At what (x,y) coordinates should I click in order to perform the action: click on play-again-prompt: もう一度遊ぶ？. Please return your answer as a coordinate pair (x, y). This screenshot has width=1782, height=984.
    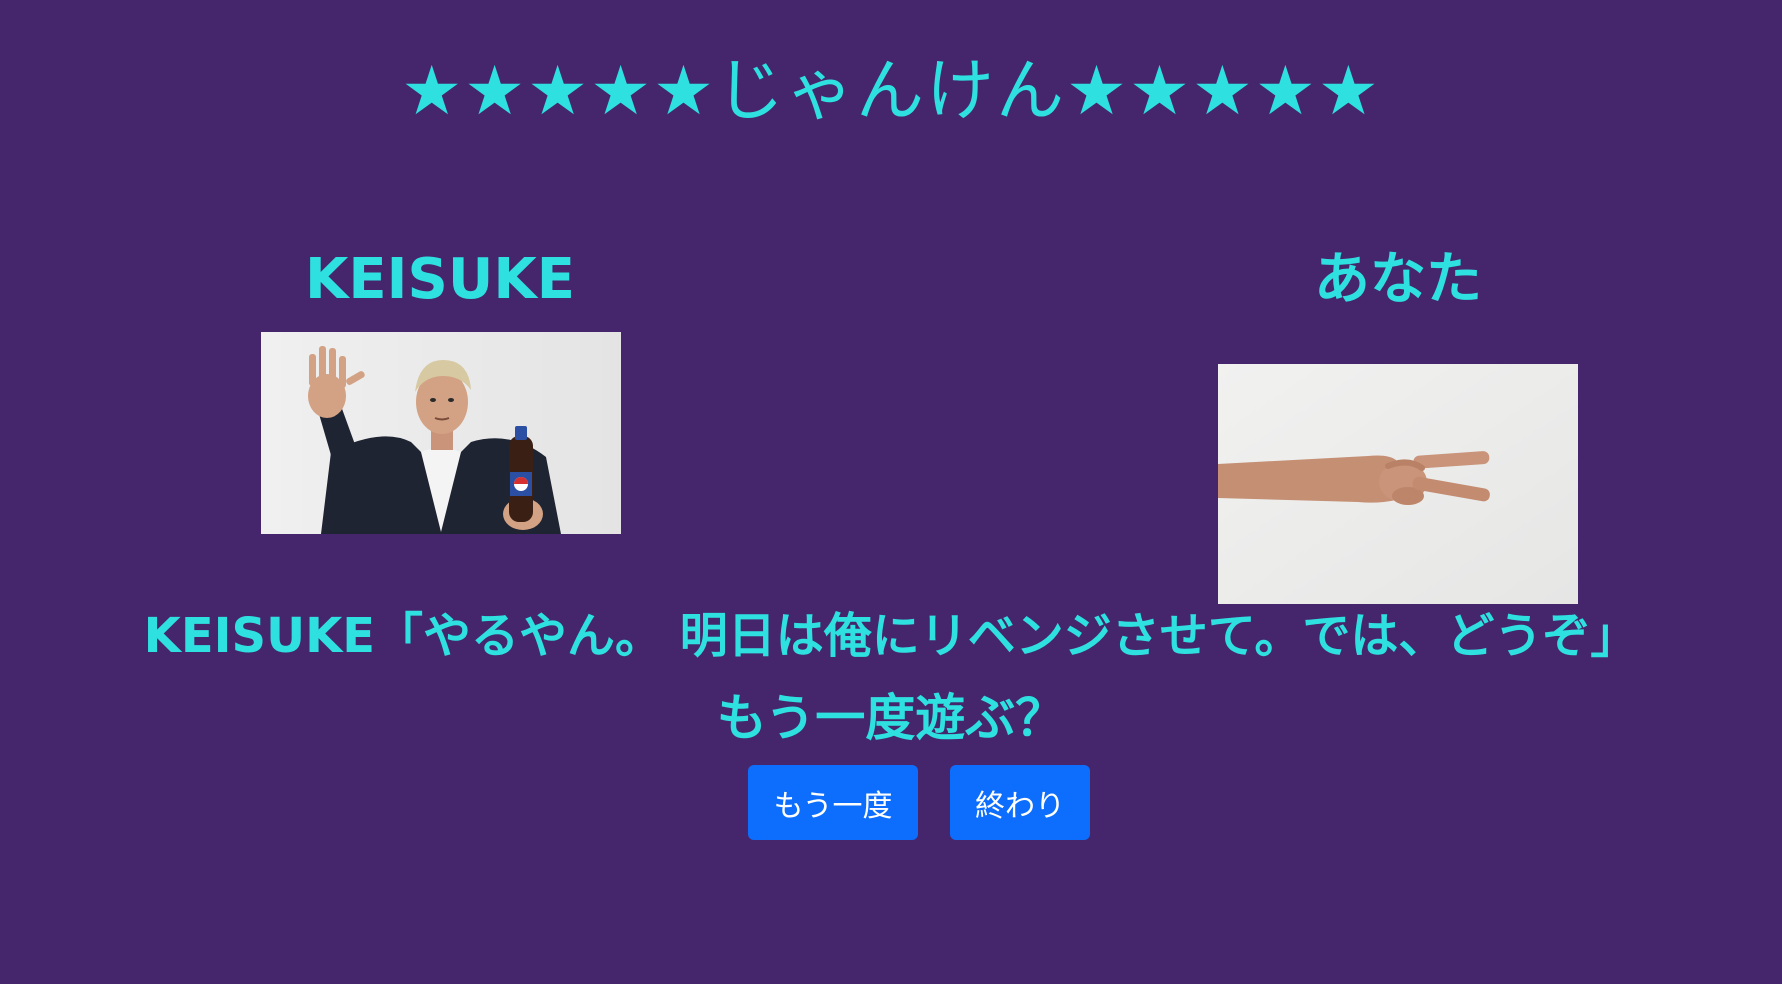
    Looking at the image, I should click on (891, 718).